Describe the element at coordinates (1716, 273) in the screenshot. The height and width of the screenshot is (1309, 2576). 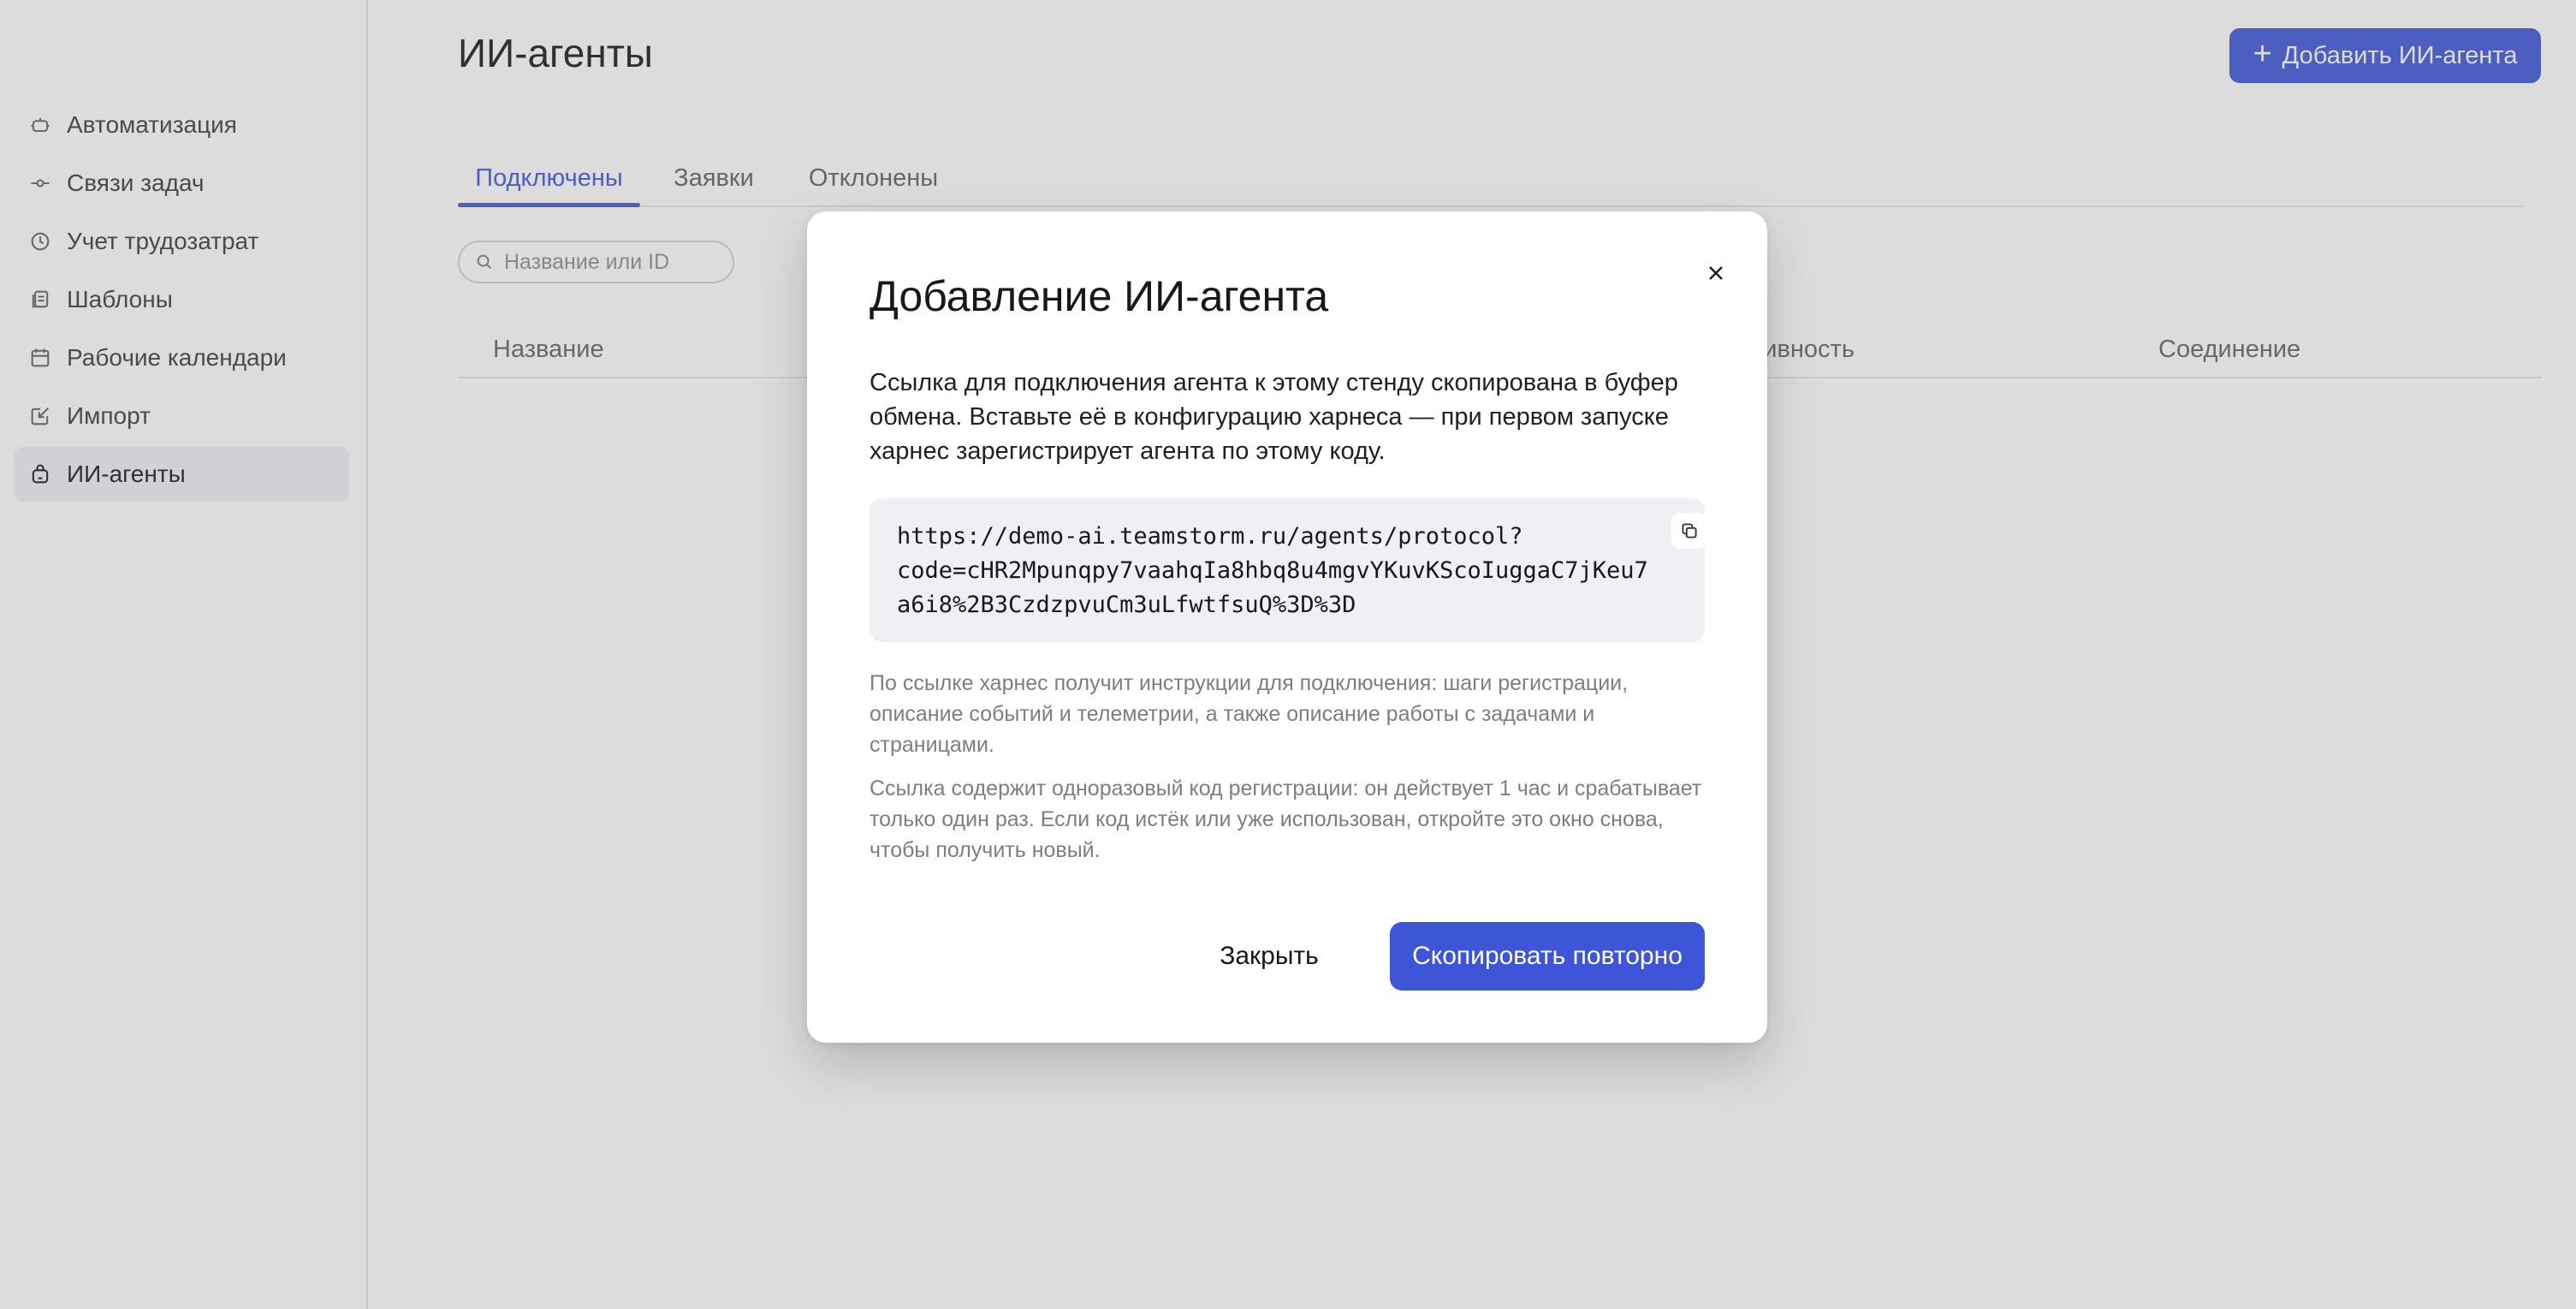
I see `close-icon` at that location.